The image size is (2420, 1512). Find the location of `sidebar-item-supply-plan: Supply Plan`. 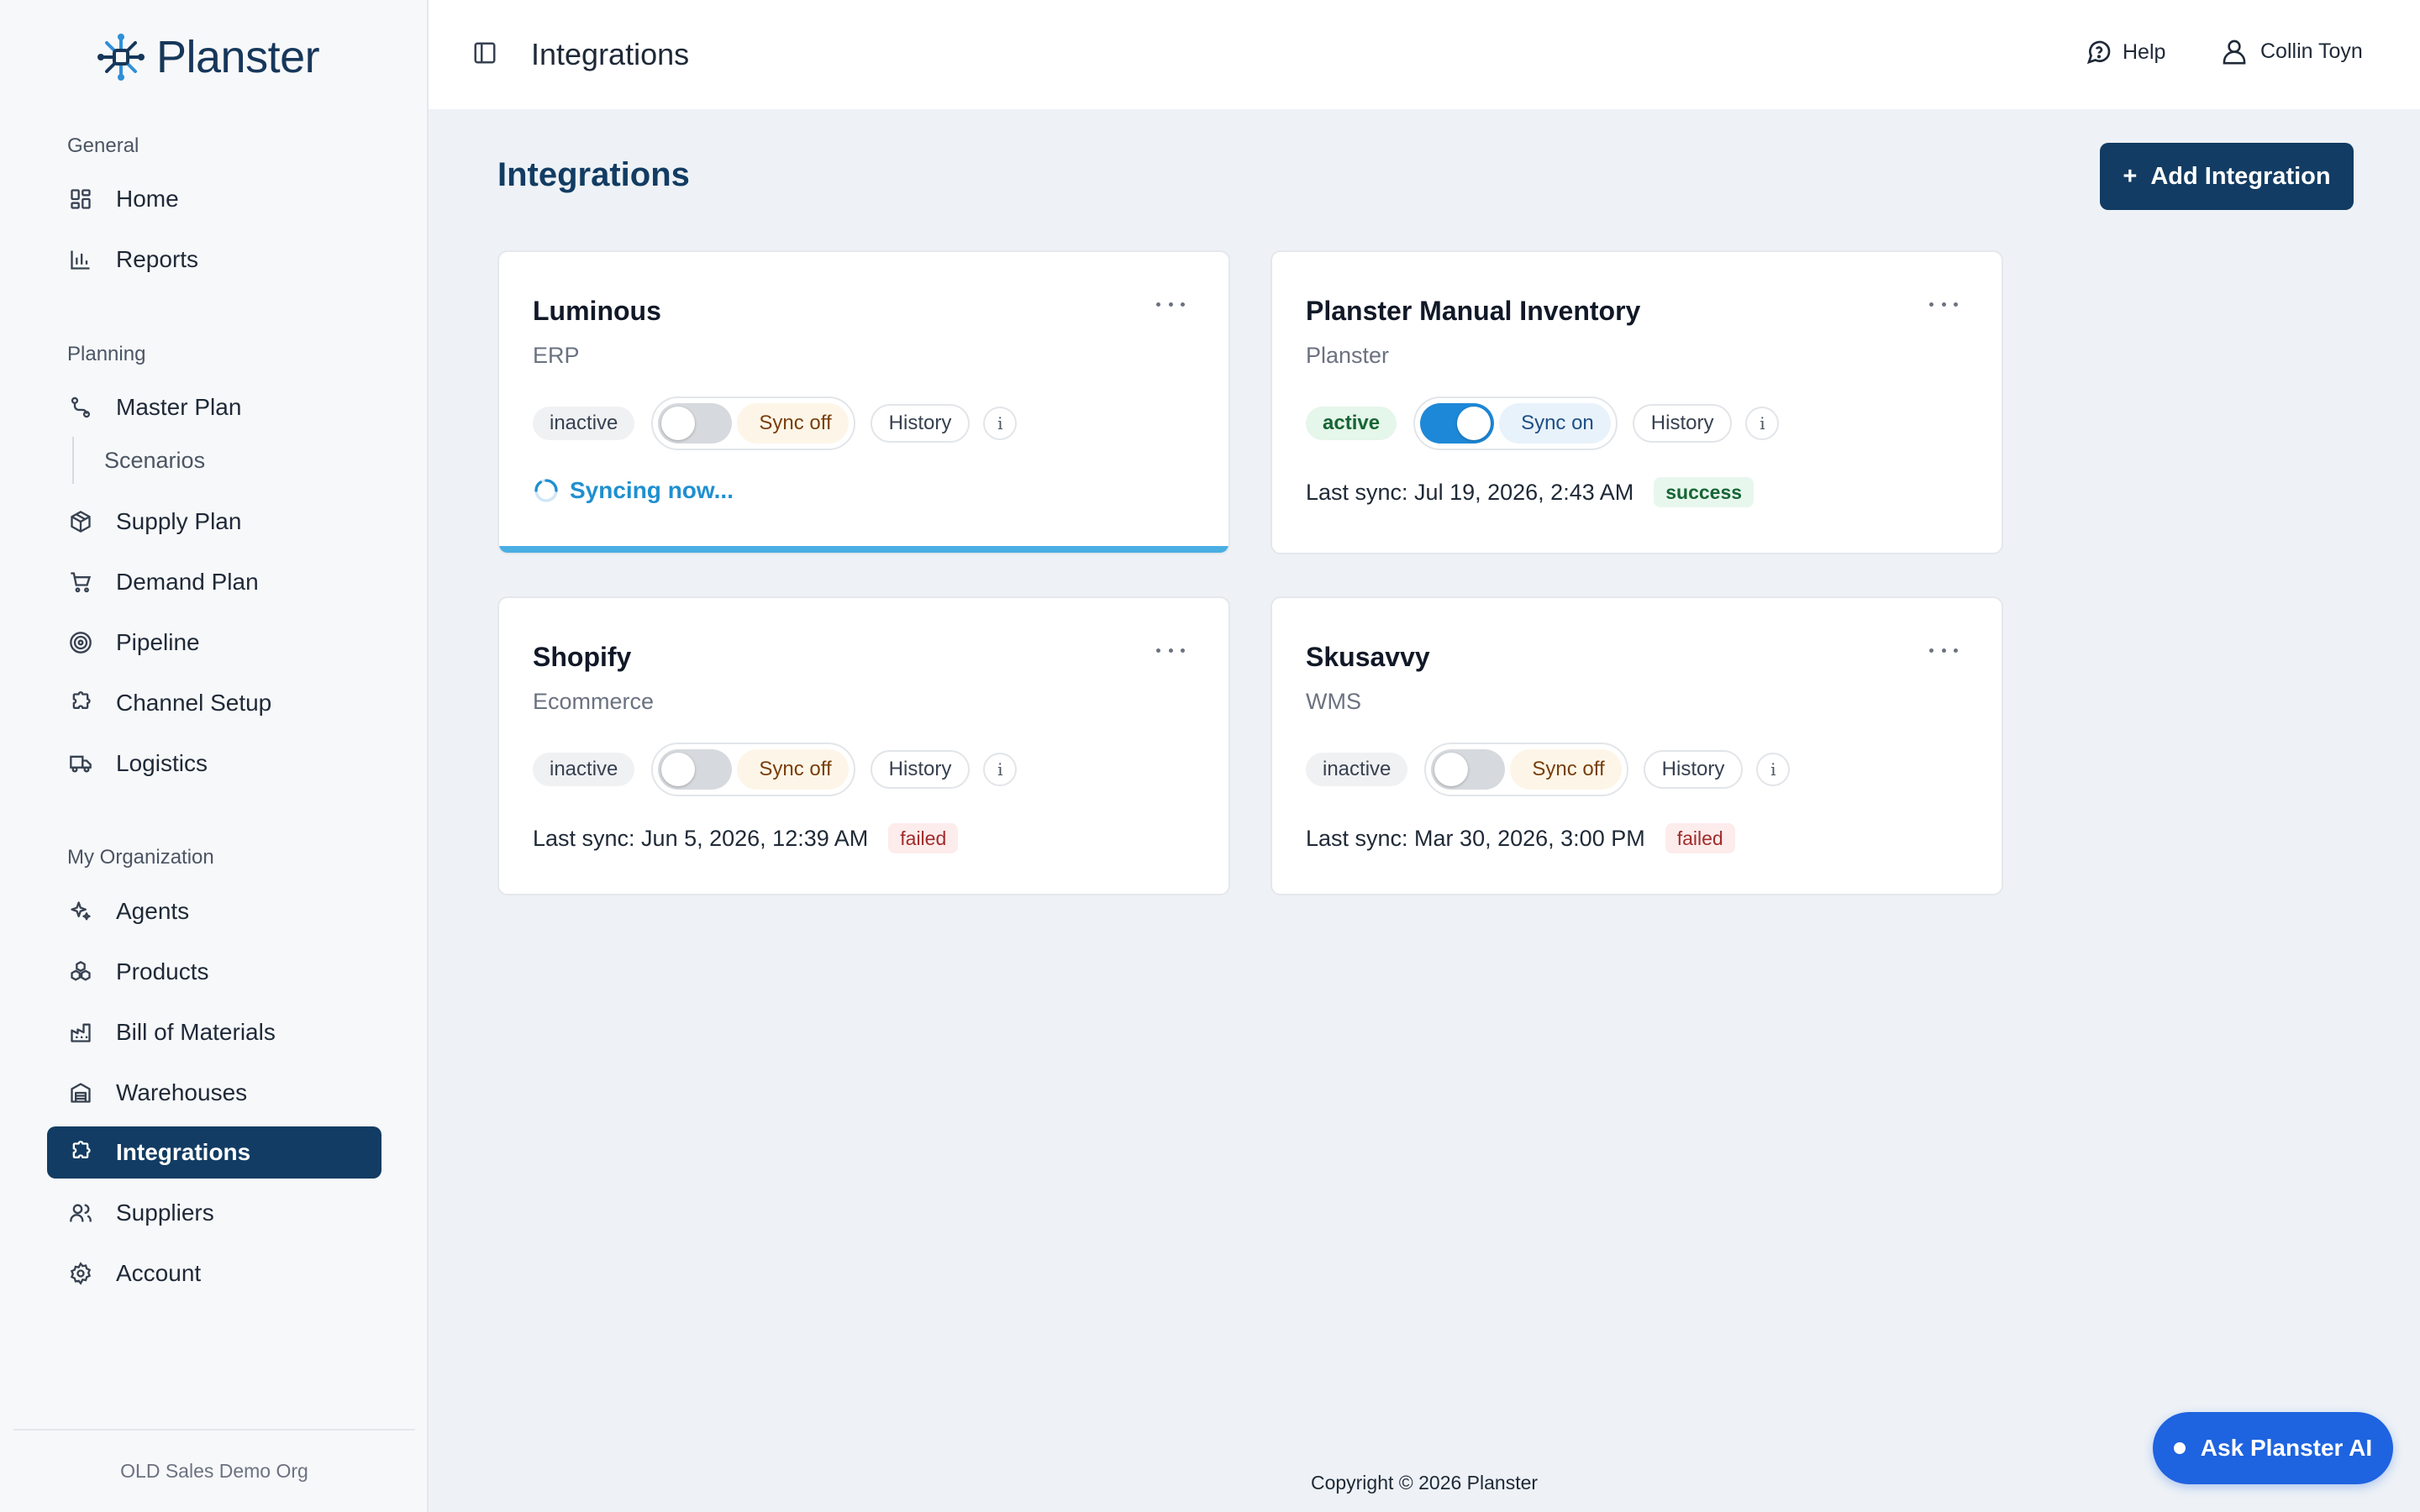

sidebar-item-supply-plan: Supply Plan is located at coordinates (214, 522).